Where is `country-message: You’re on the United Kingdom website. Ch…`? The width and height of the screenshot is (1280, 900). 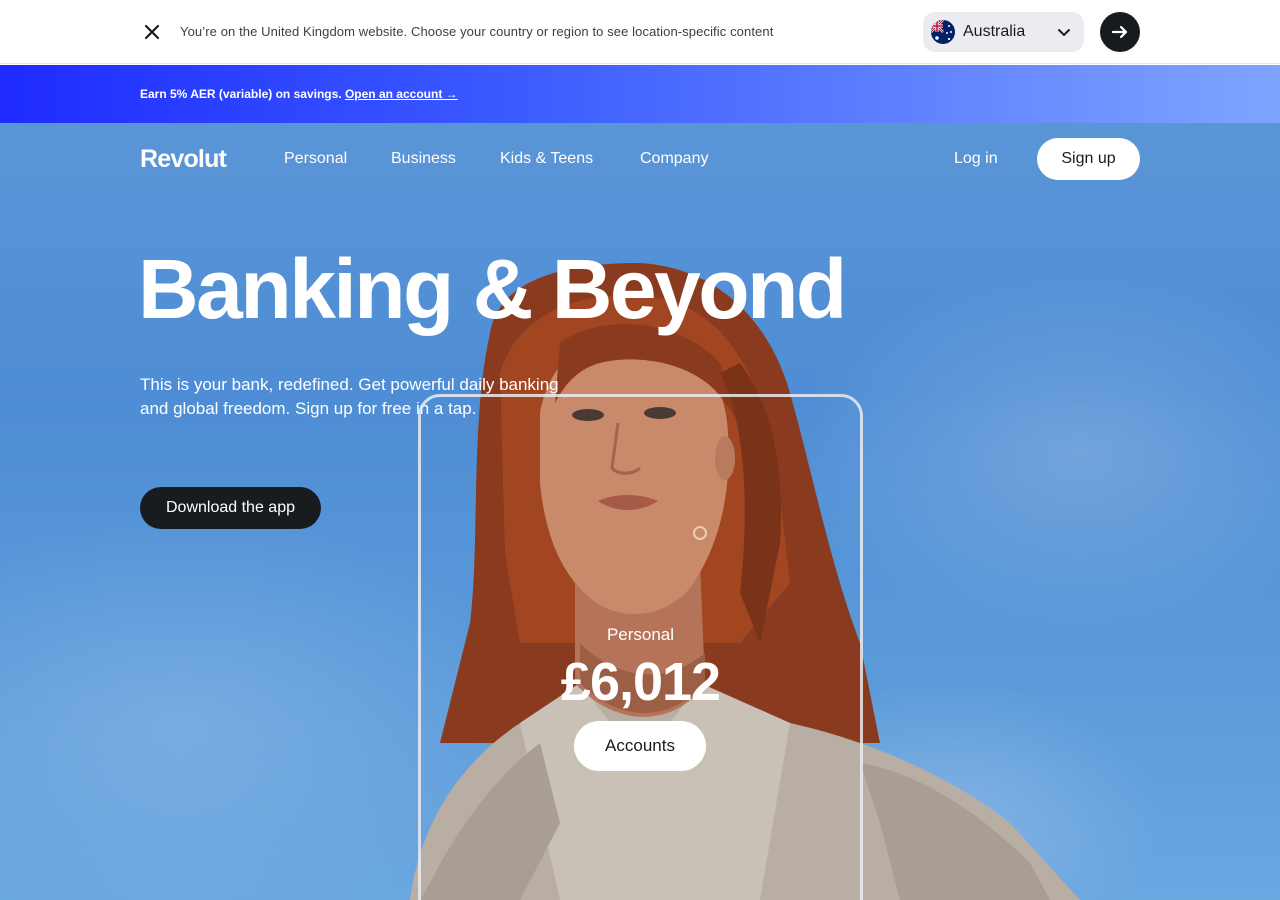
country-message: You’re on the United Kingdom website. Ch… is located at coordinates (477, 31).